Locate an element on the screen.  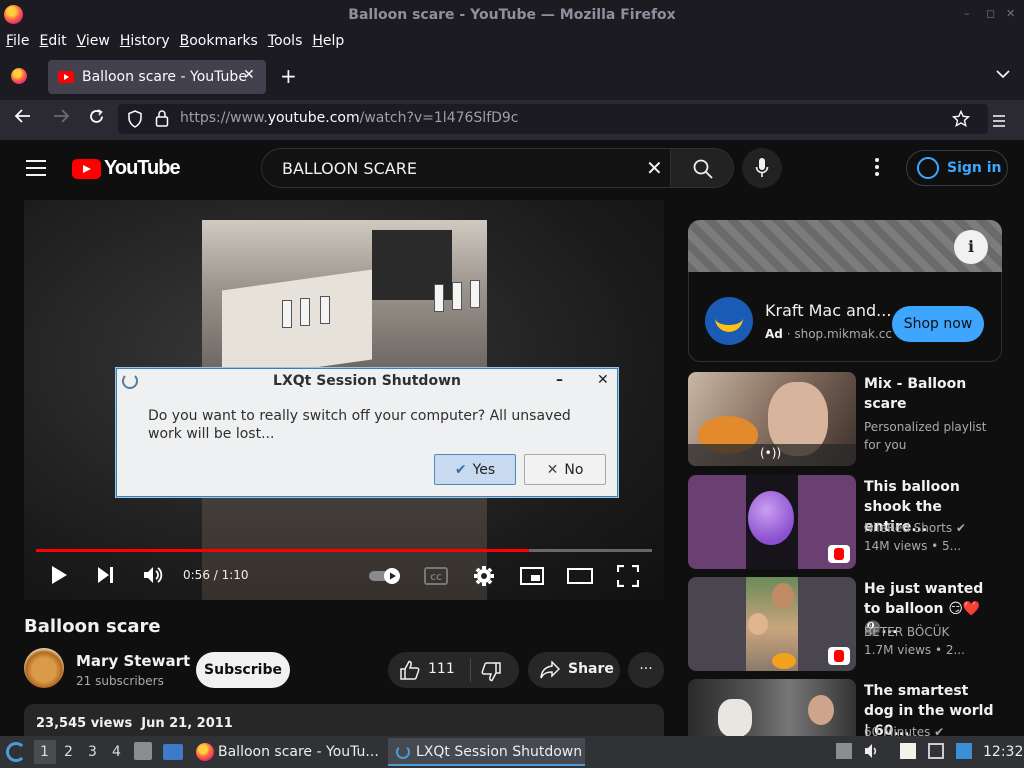
miniplayer-icon is located at coordinates (532, 578).